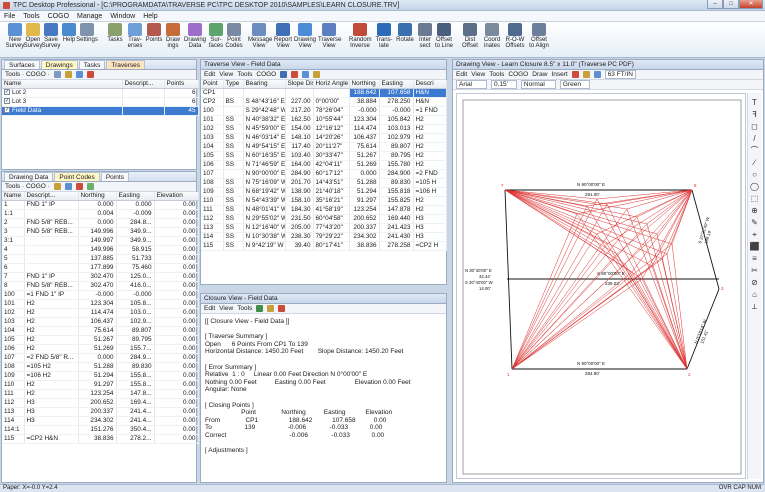 The width and height of the screenshot is (765, 492). I want to click on table-row: CP1 188.642 107.658 H&N, so click(324, 93).